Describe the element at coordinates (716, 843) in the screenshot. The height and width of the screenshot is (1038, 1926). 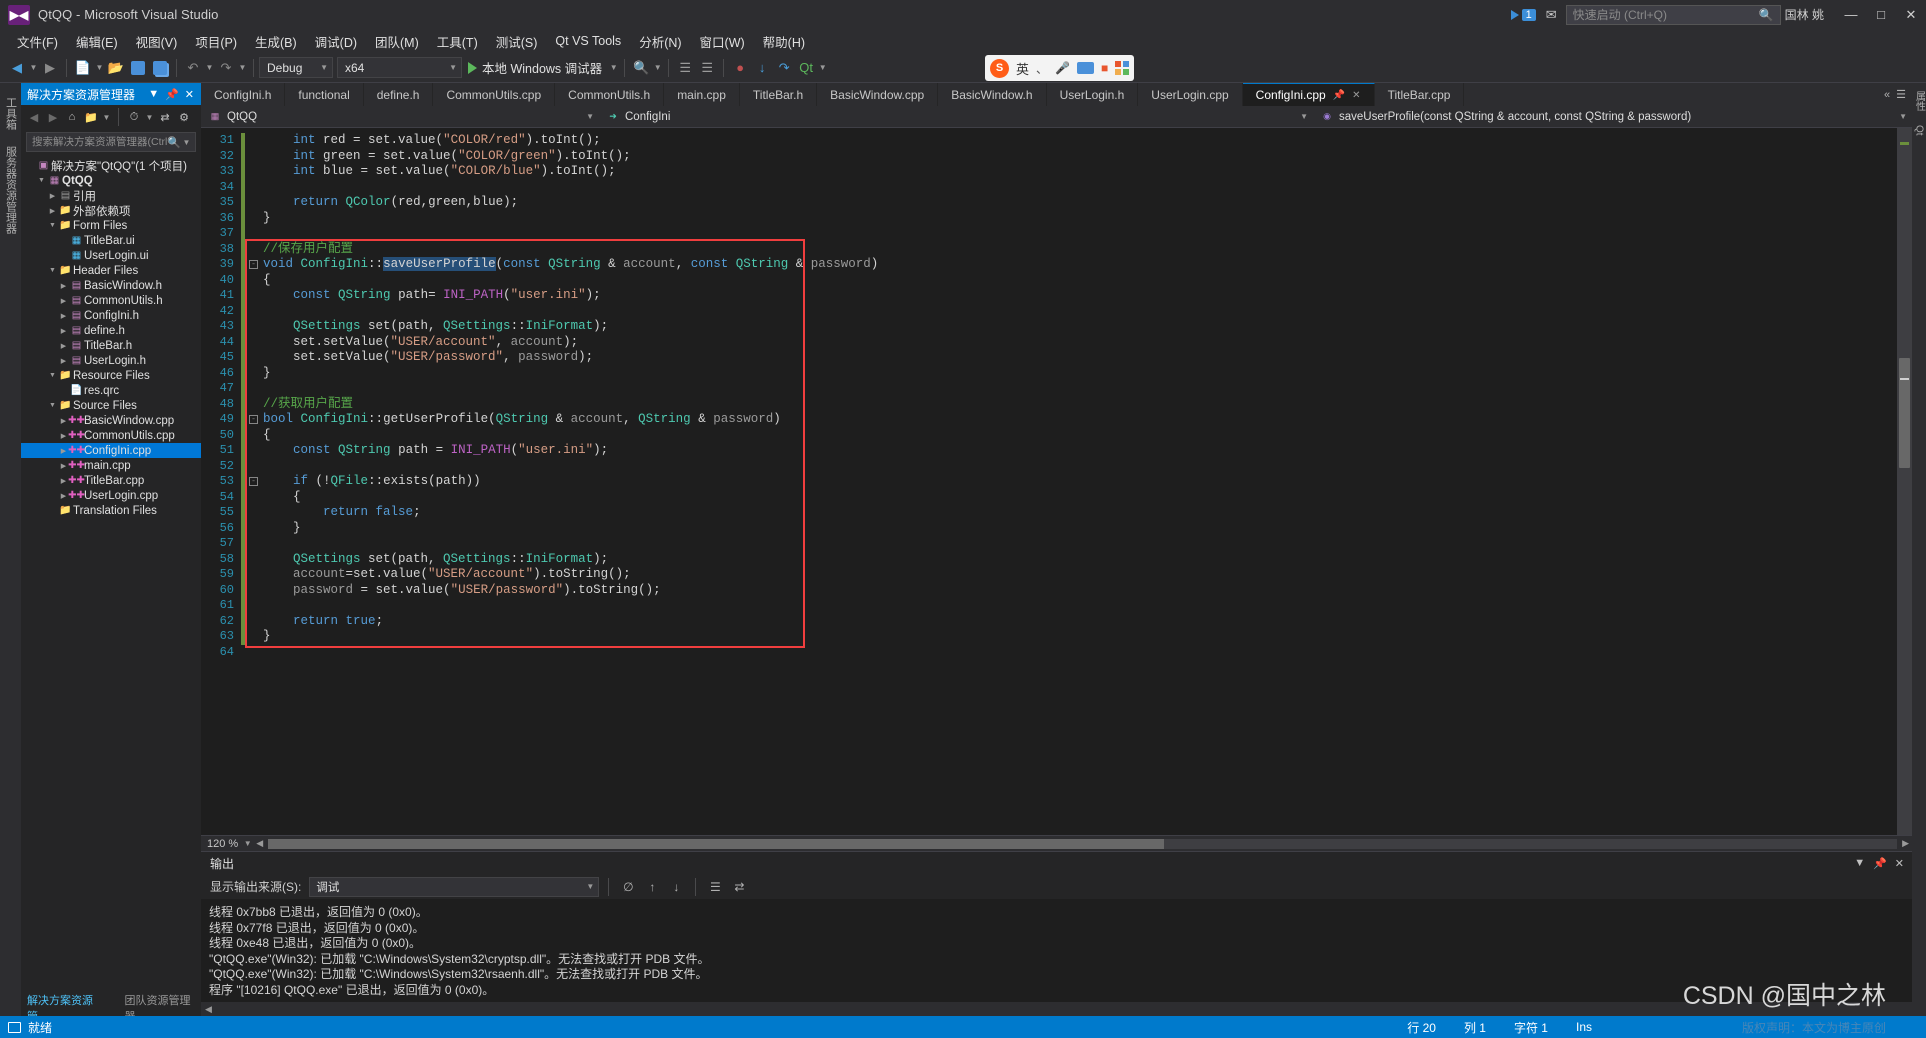
I see `hscrollbar-thumb` at that location.